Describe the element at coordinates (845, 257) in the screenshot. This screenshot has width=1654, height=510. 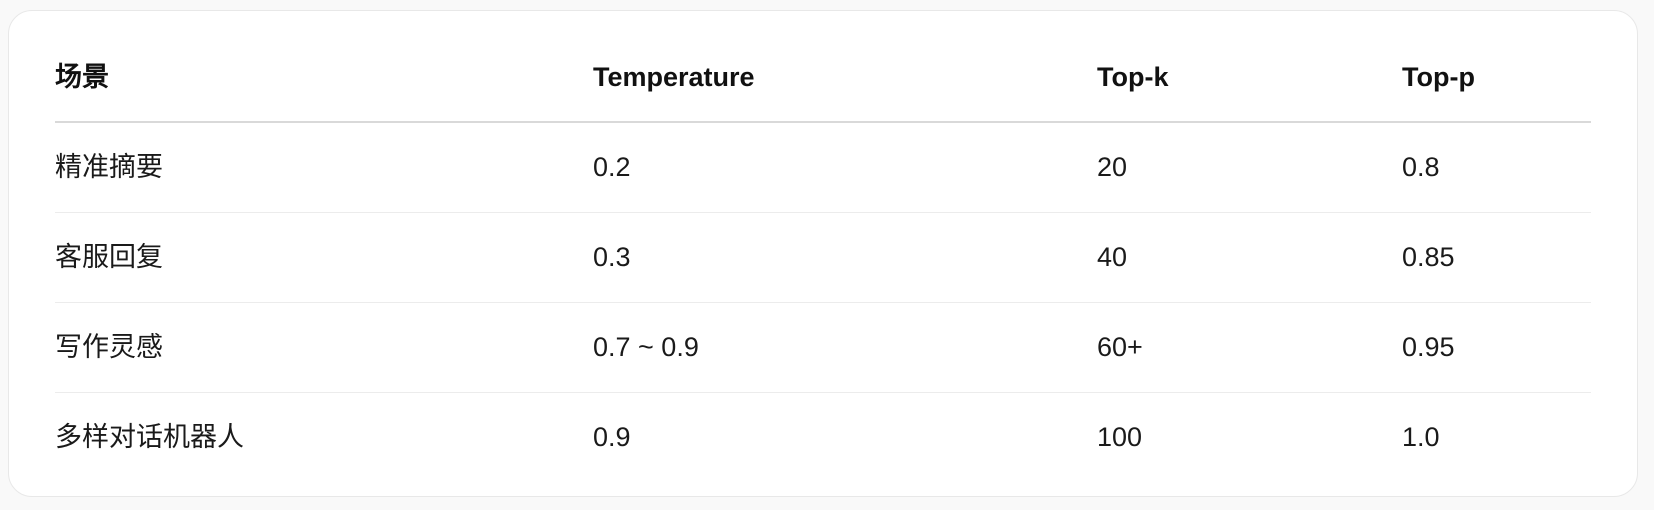
I see `cell-temperature: 0.3` at that location.